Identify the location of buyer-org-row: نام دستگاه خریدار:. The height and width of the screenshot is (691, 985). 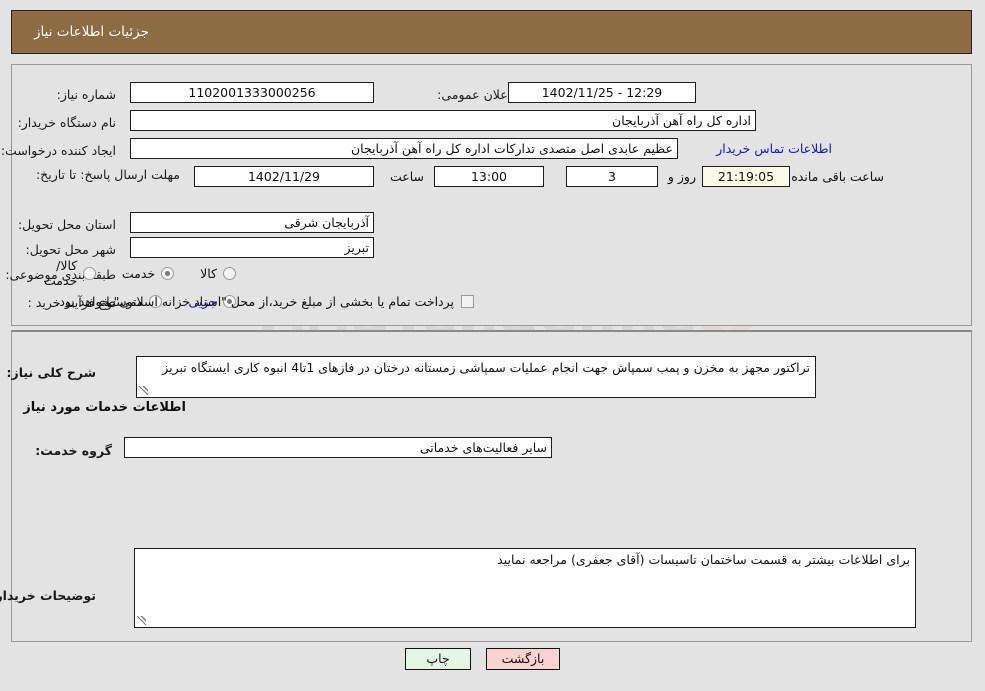
(68, 122).